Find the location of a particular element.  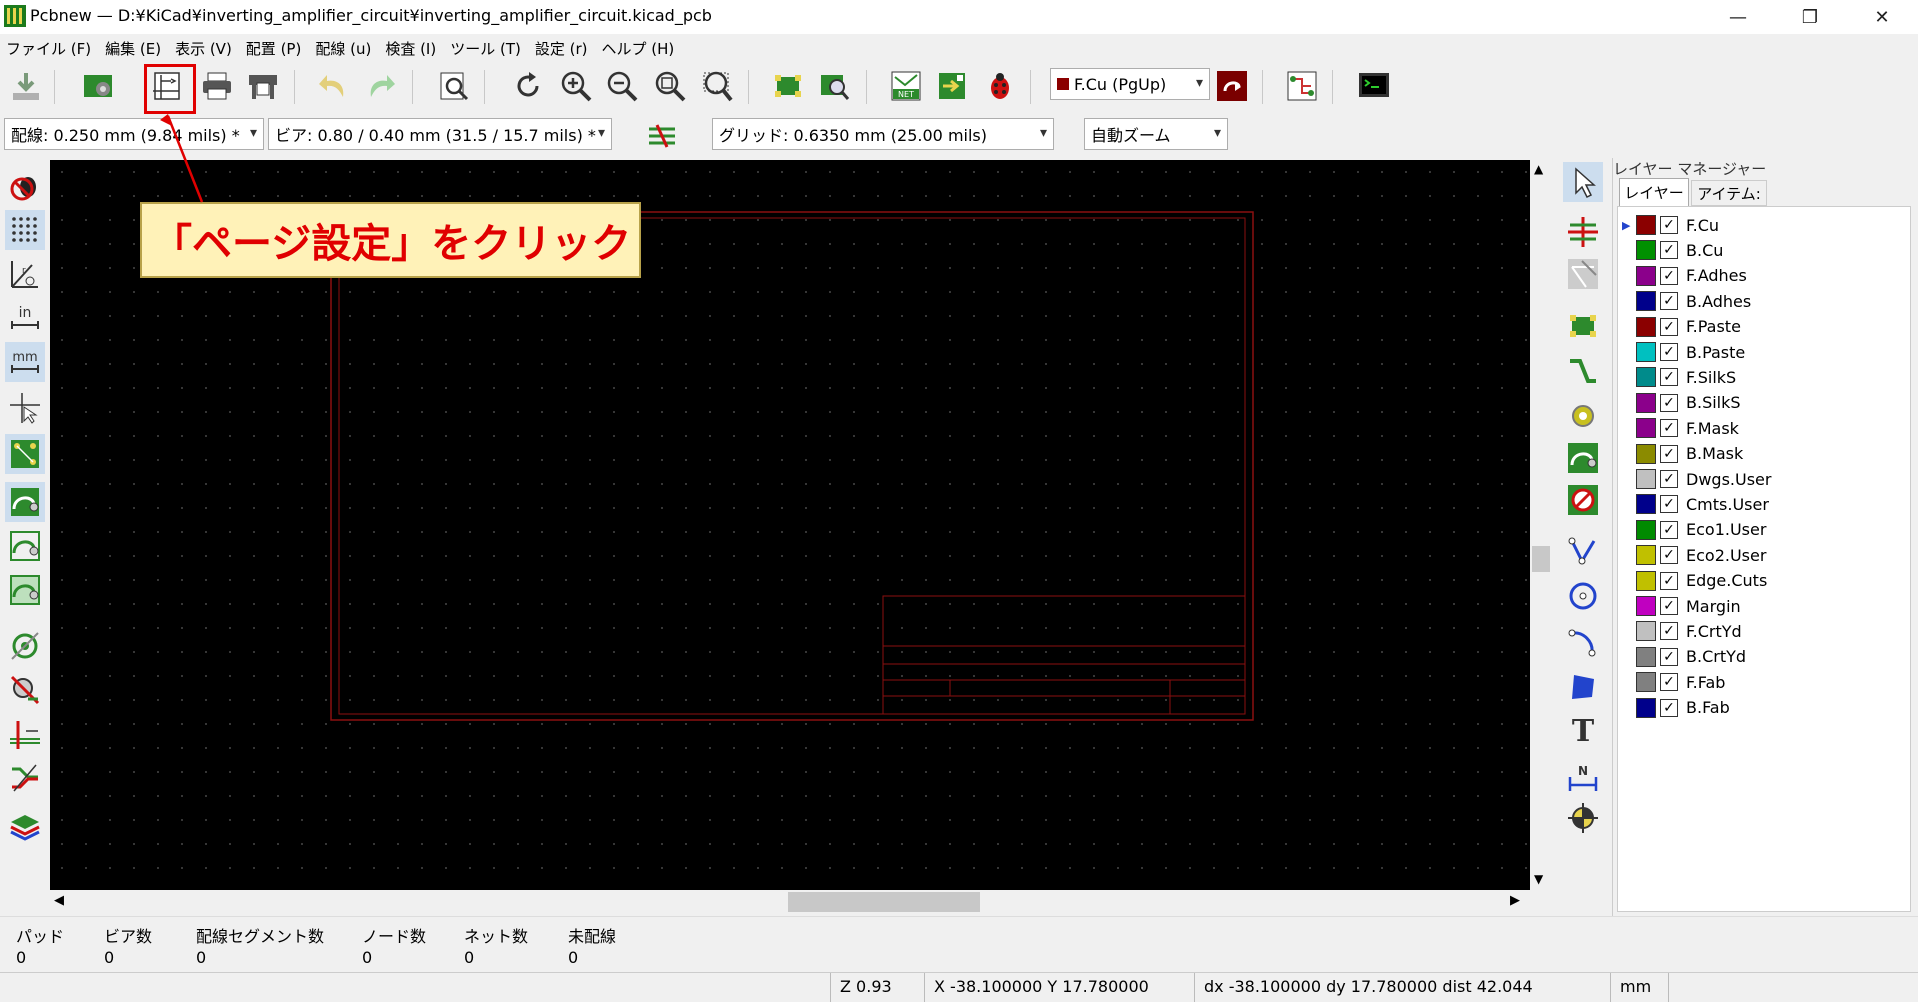

zoom-select: 自動ズーム ▾ is located at coordinates (1156, 134).